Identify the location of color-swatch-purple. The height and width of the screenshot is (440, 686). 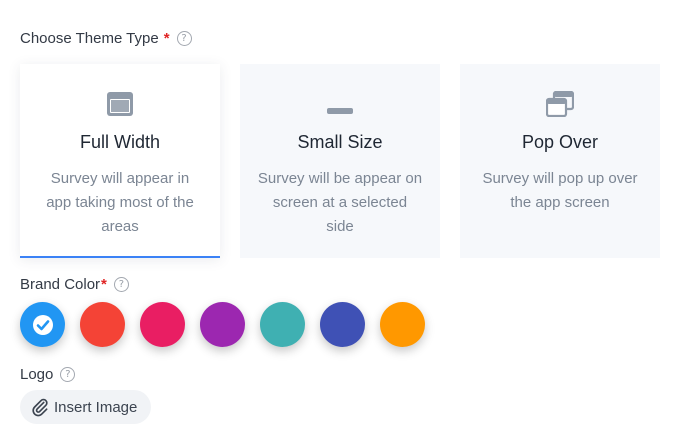
(222, 324).